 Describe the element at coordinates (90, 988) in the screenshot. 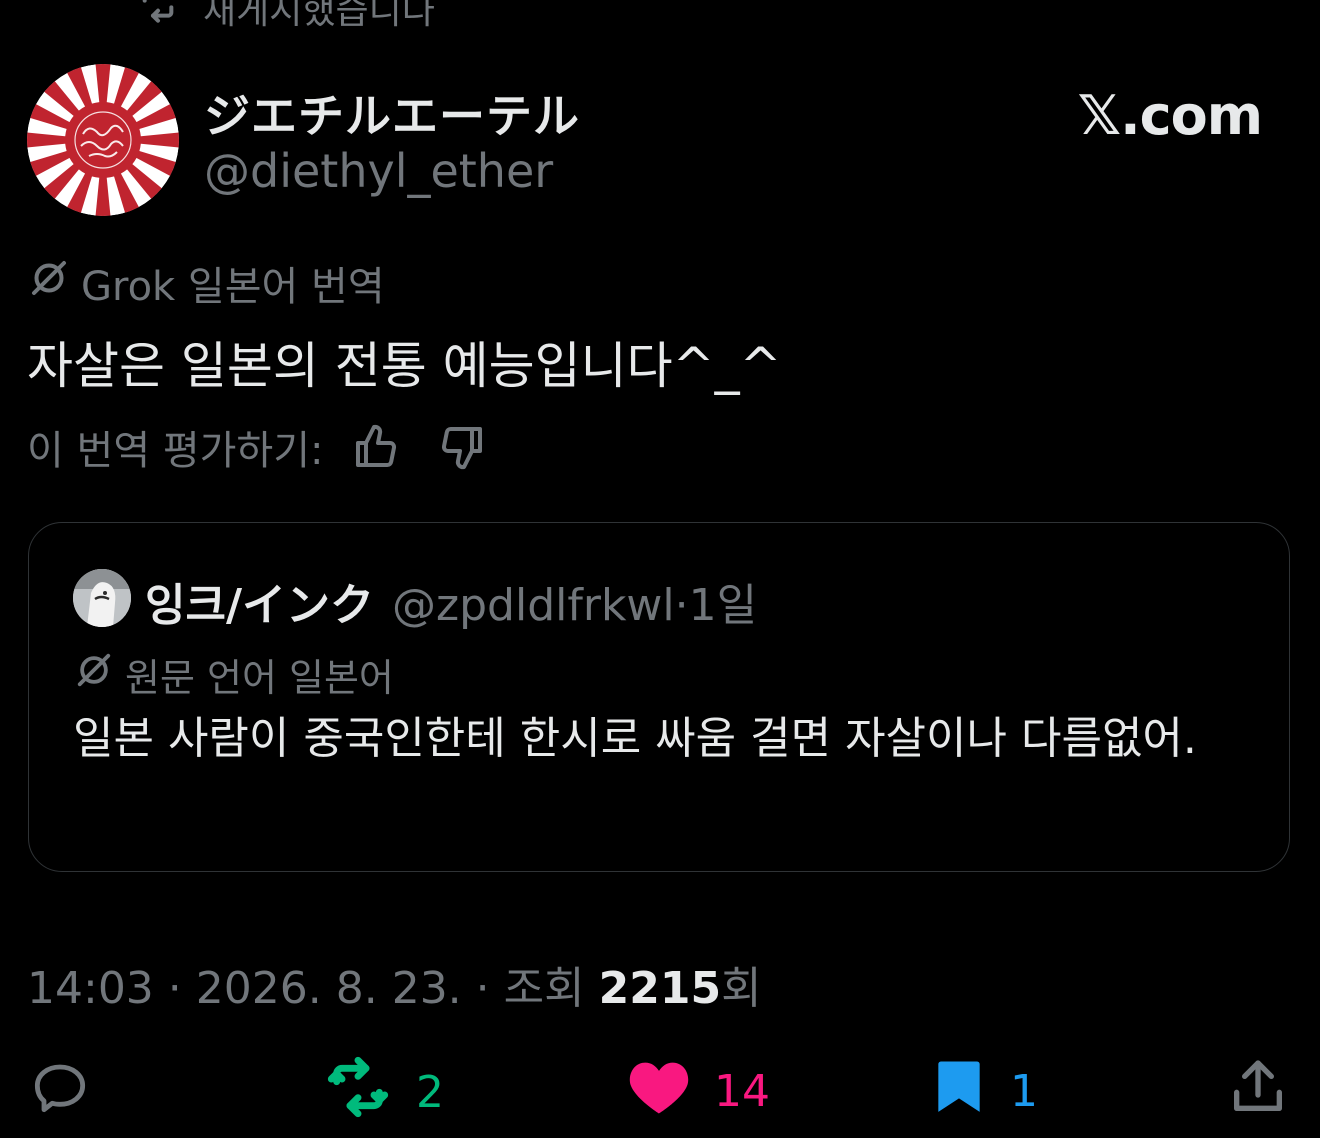

I see `tweet-time: 14:03` at that location.